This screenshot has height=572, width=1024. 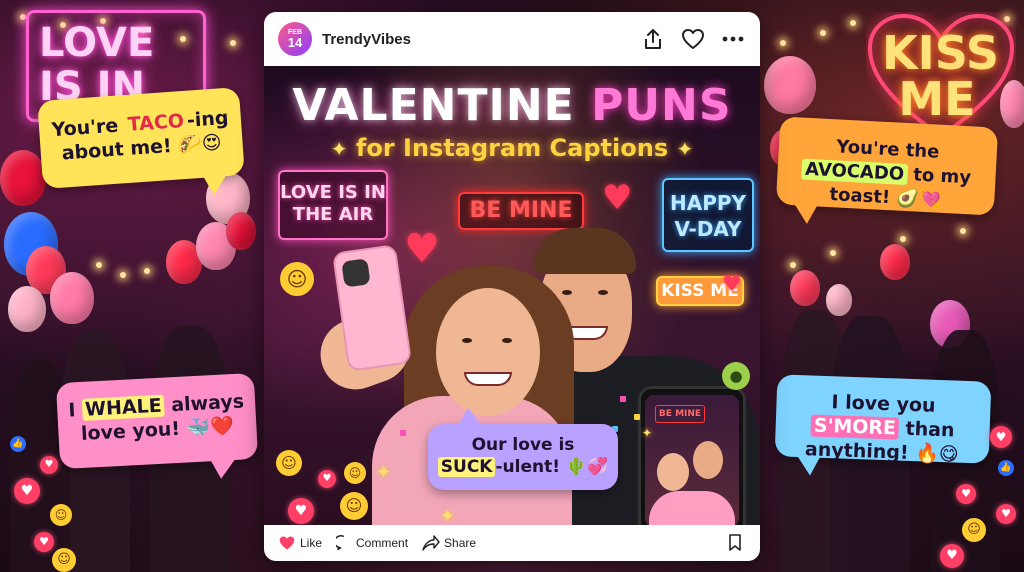 What do you see at coordinates (123, 407) in the screenshot?
I see `bubble-highlight: WHALE` at bounding box center [123, 407].